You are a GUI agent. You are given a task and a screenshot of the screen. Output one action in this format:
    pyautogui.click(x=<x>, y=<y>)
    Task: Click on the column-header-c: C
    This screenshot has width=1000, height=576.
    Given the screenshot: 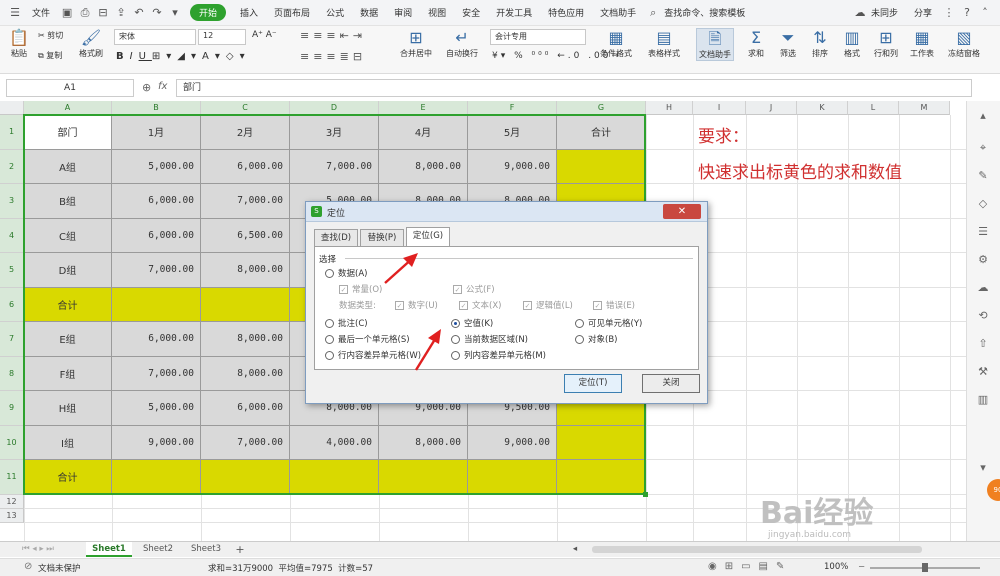 What is the action you would take?
    pyautogui.click(x=245, y=108)
    